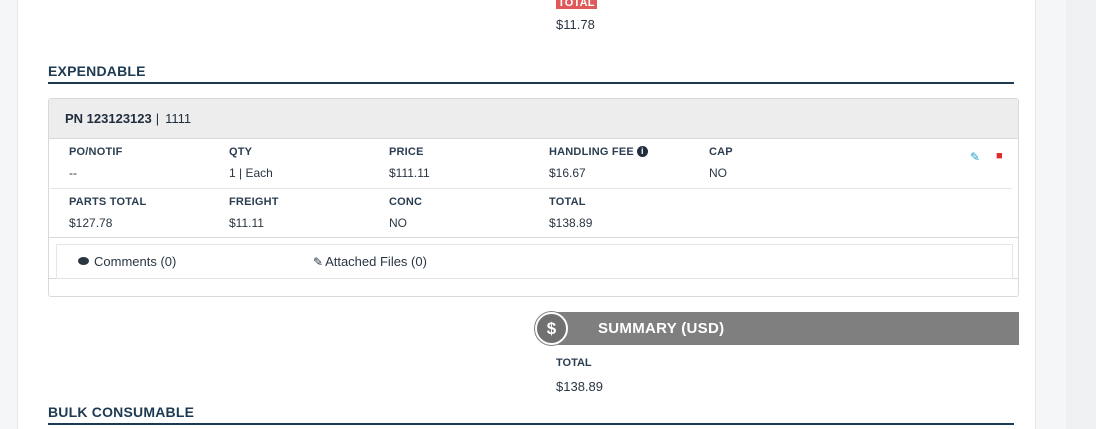 This screenshot has height=429, width=1096. What do you see at coordinates (721, 163) in the screenshot?
I see `cap-cell: CAP NO` at bounding box center [721, 163].